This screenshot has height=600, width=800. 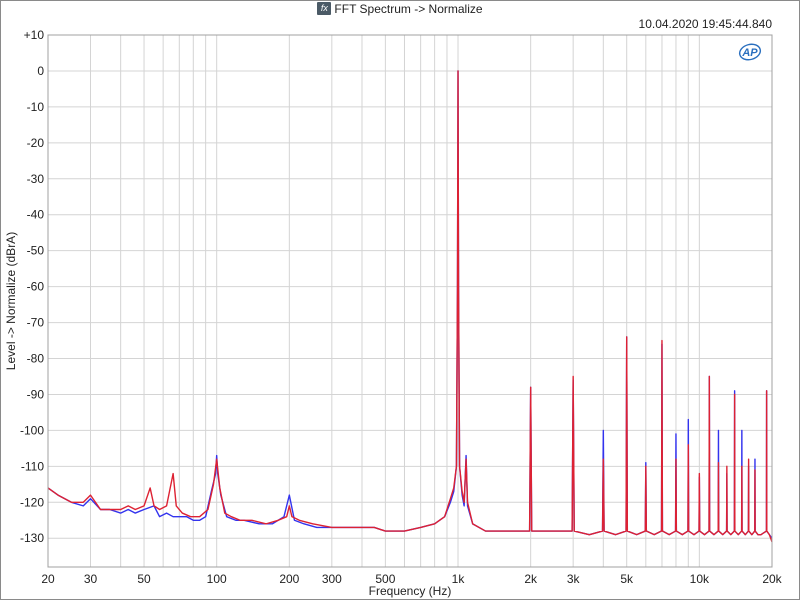 I want to click on y-tick-label: -110, so click(x=32, y=466).